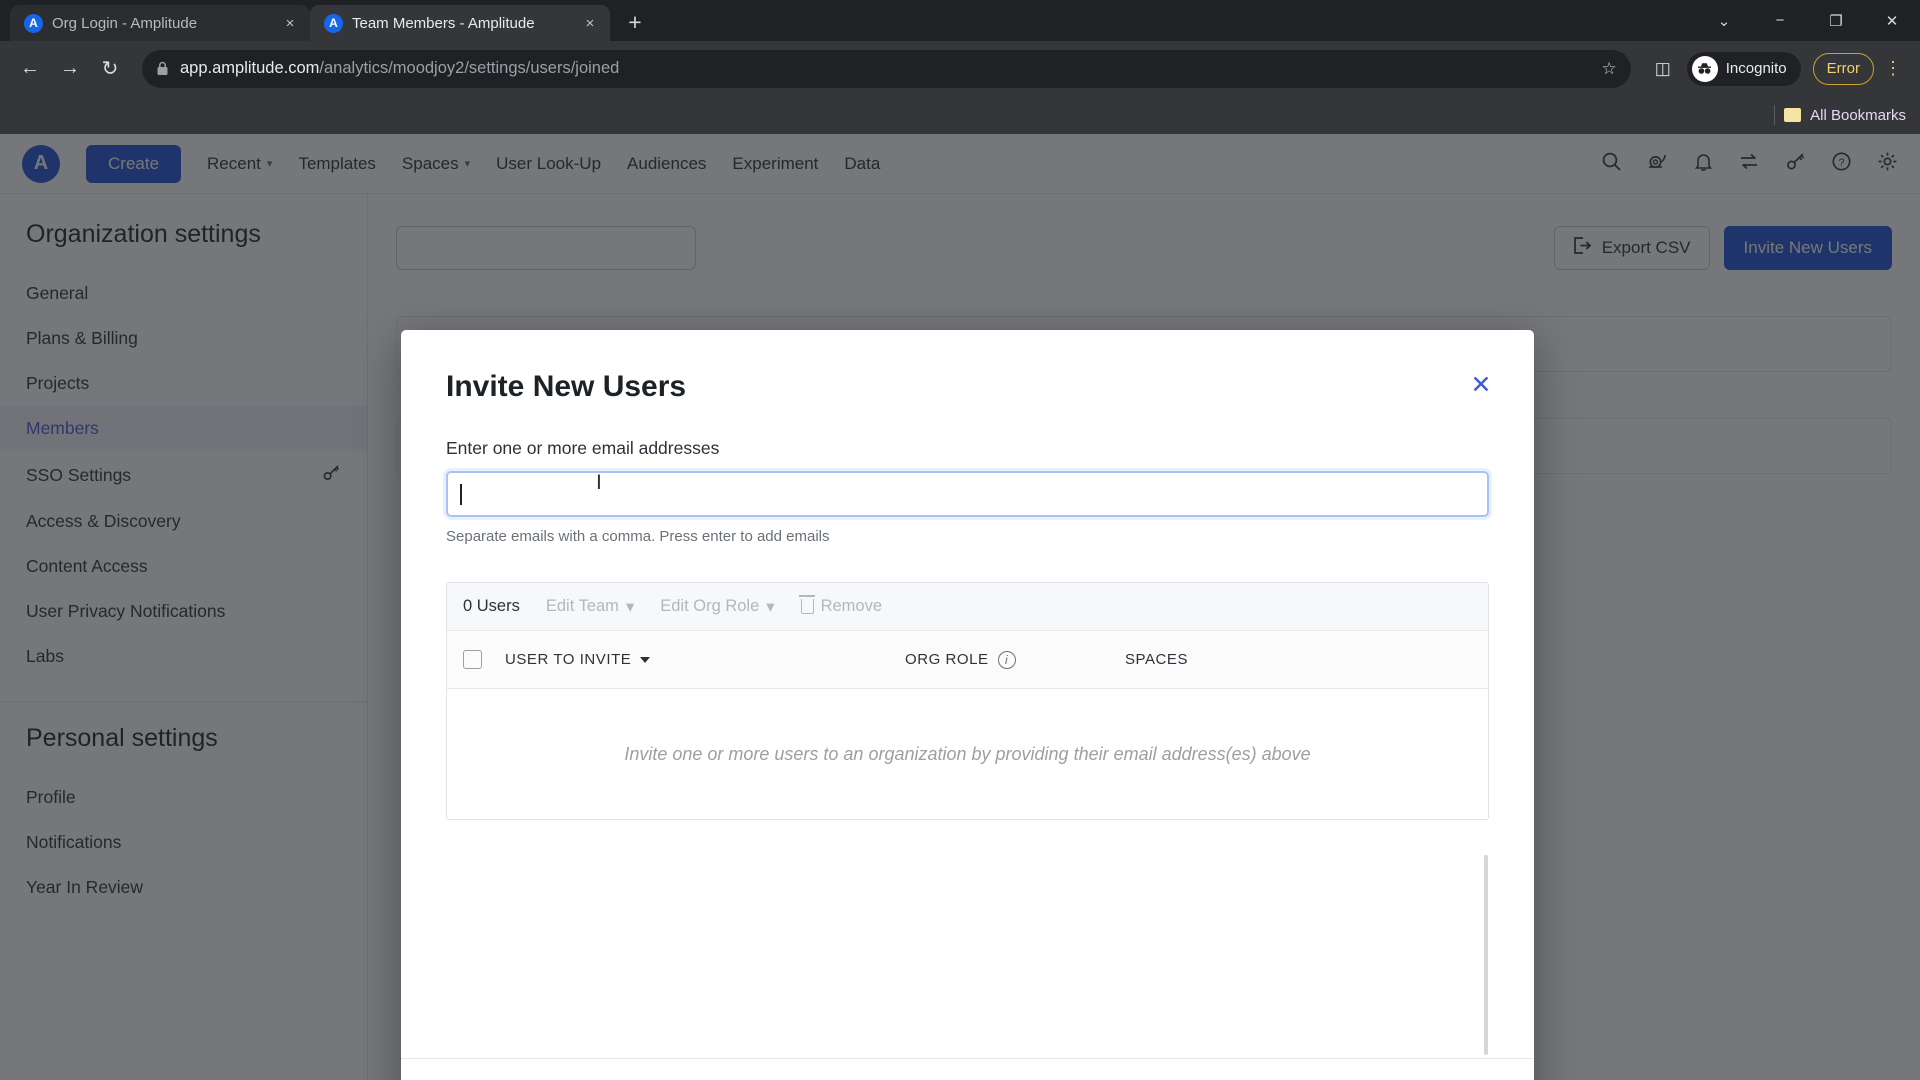 This screenshot has height=1080, width=1920. Describe the element at coordinates (443, 23) in the screenshot. I see `tab-title: Team Members - Amplitude` at that location.